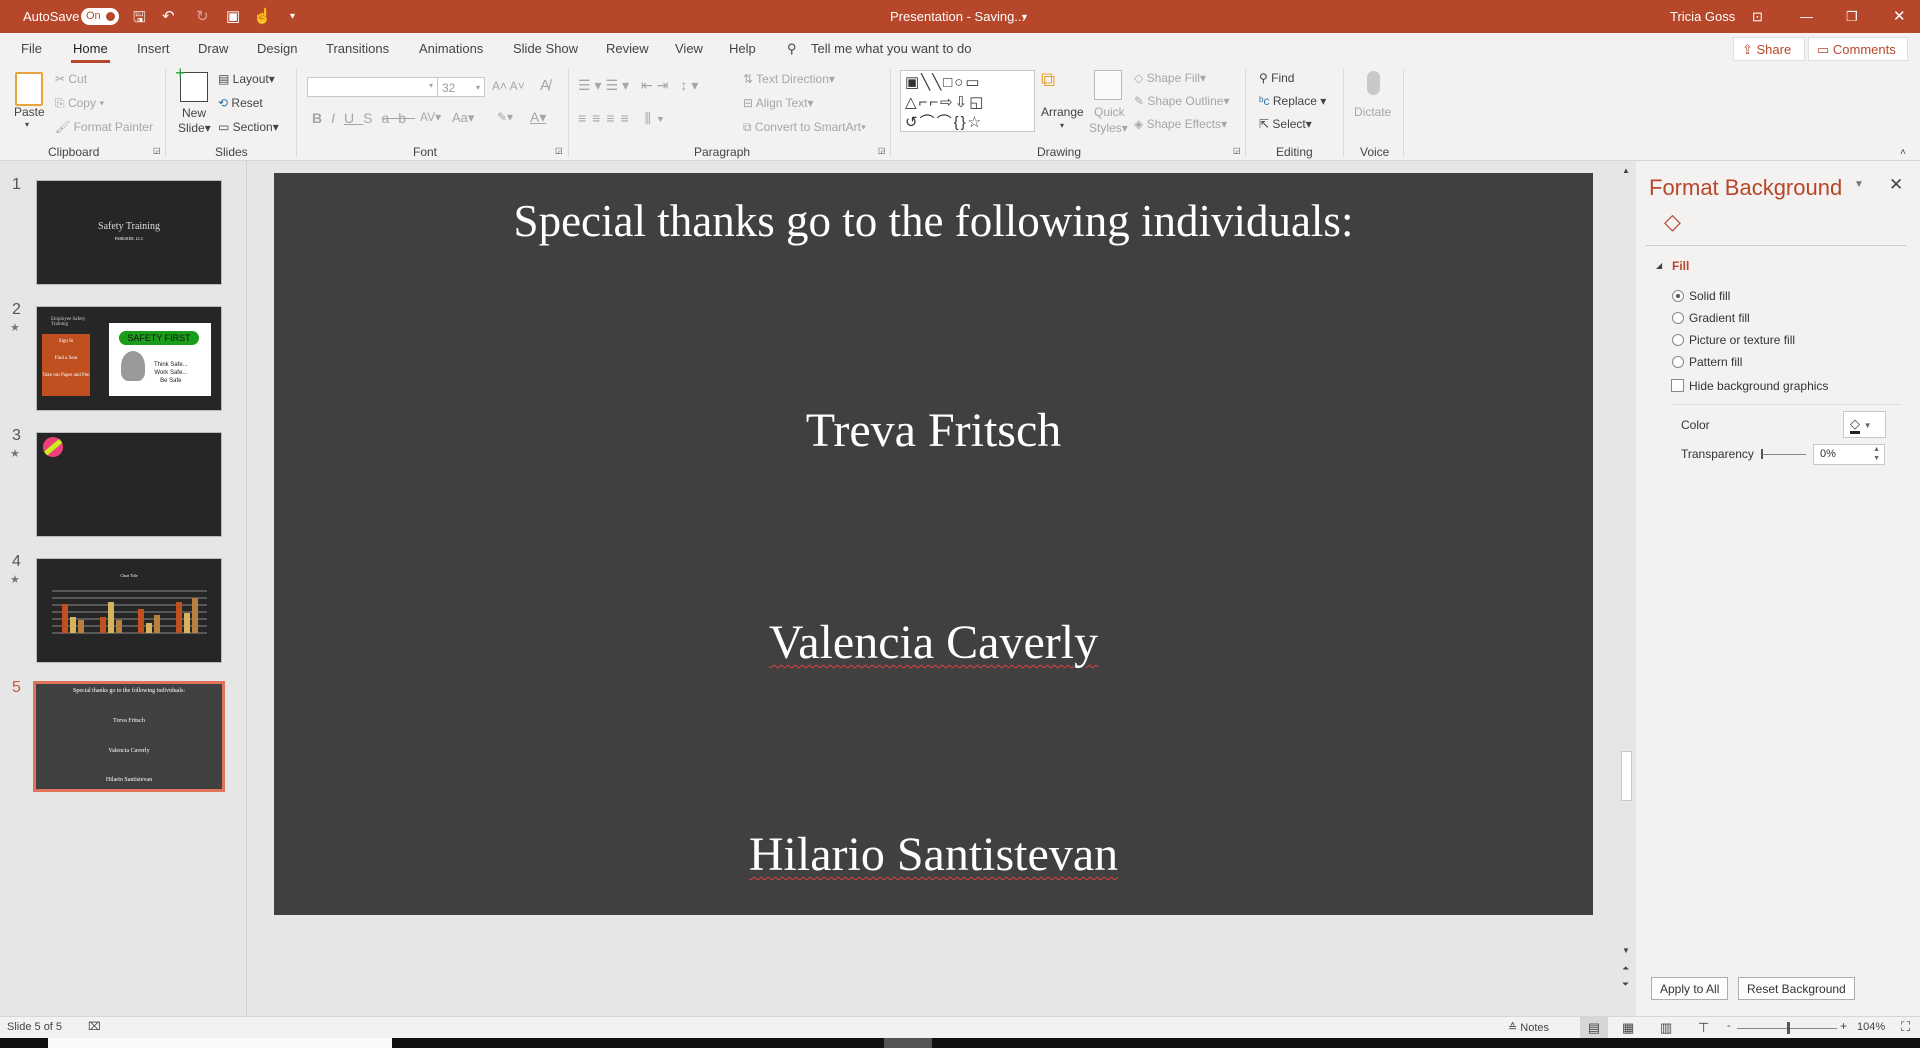 This screenshot has height=1048, width=1920. I want to click on start-slideshow-icon: ▣, so click(233, 16).